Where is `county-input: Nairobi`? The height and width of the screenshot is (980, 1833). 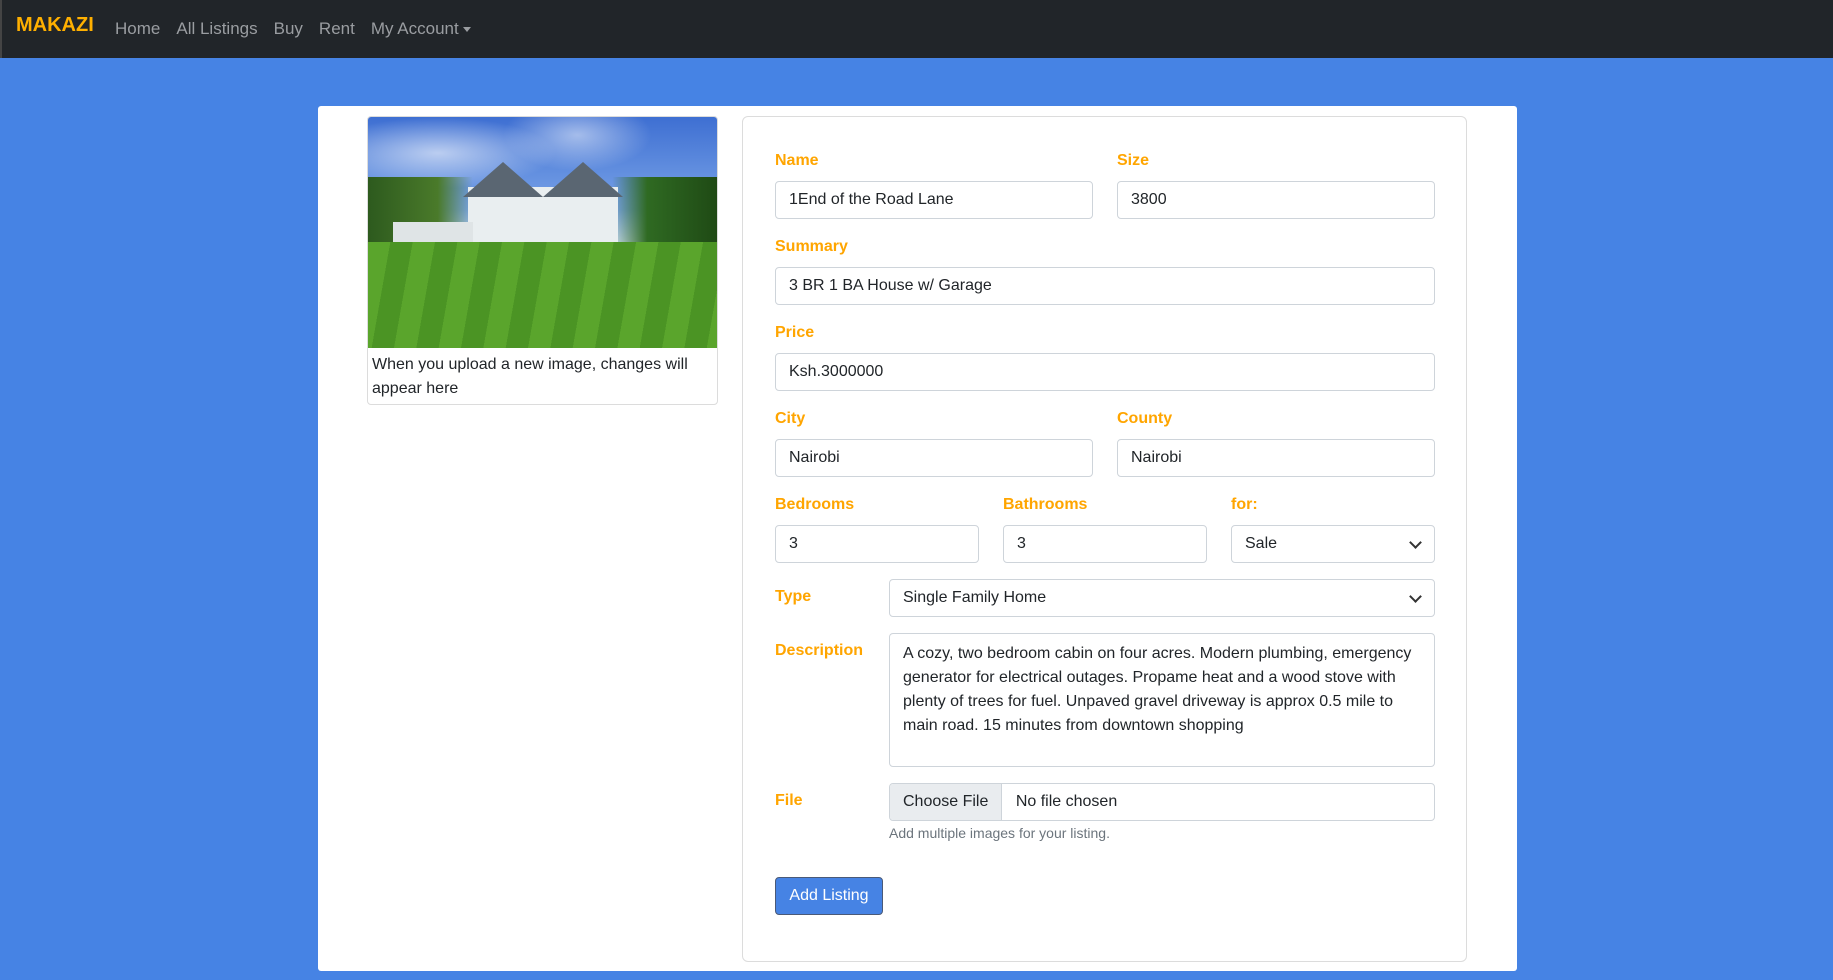 county-input: Nairobi is located at coordinates (1276, 458).